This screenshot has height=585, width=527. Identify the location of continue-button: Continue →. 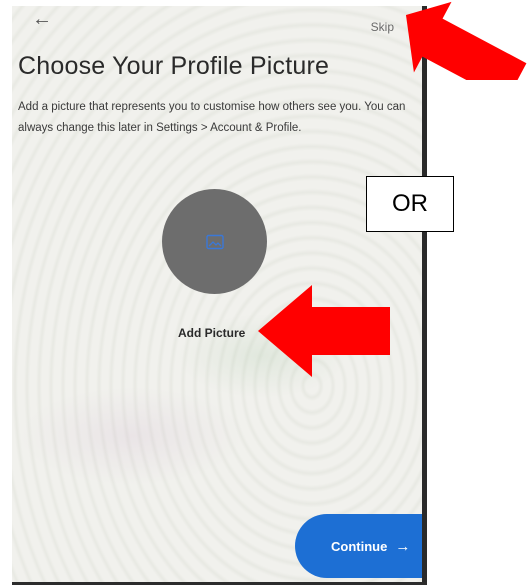
(358, 546).